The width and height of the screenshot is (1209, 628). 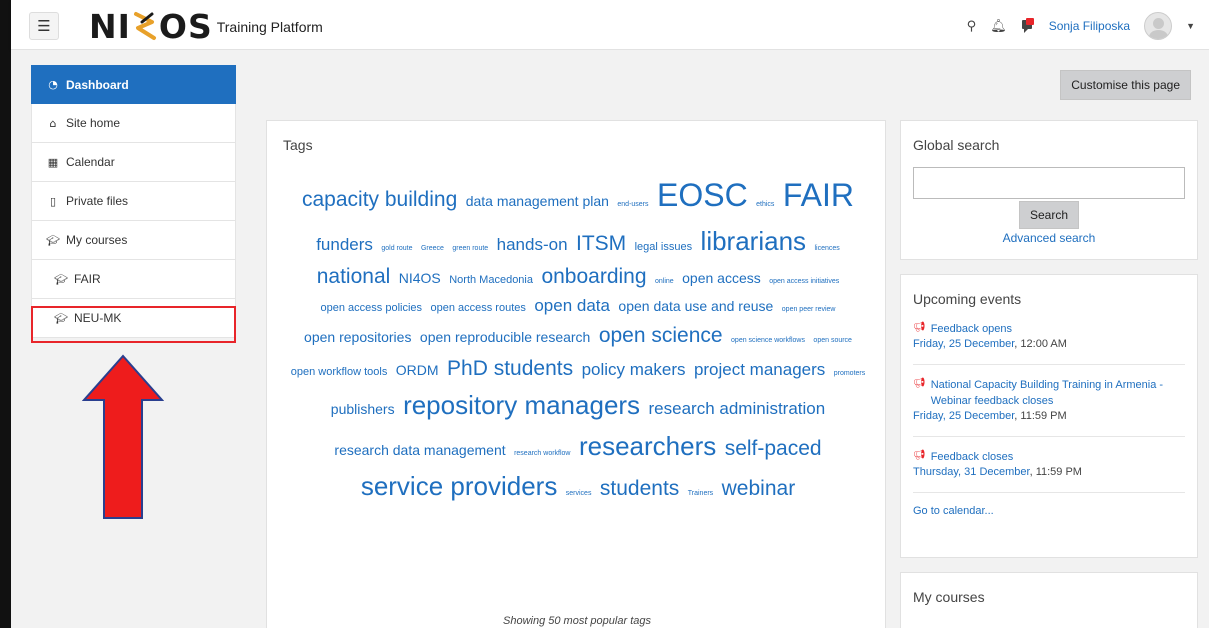 I want to click on tag-link: repository managers, so click(x=521, y=405).